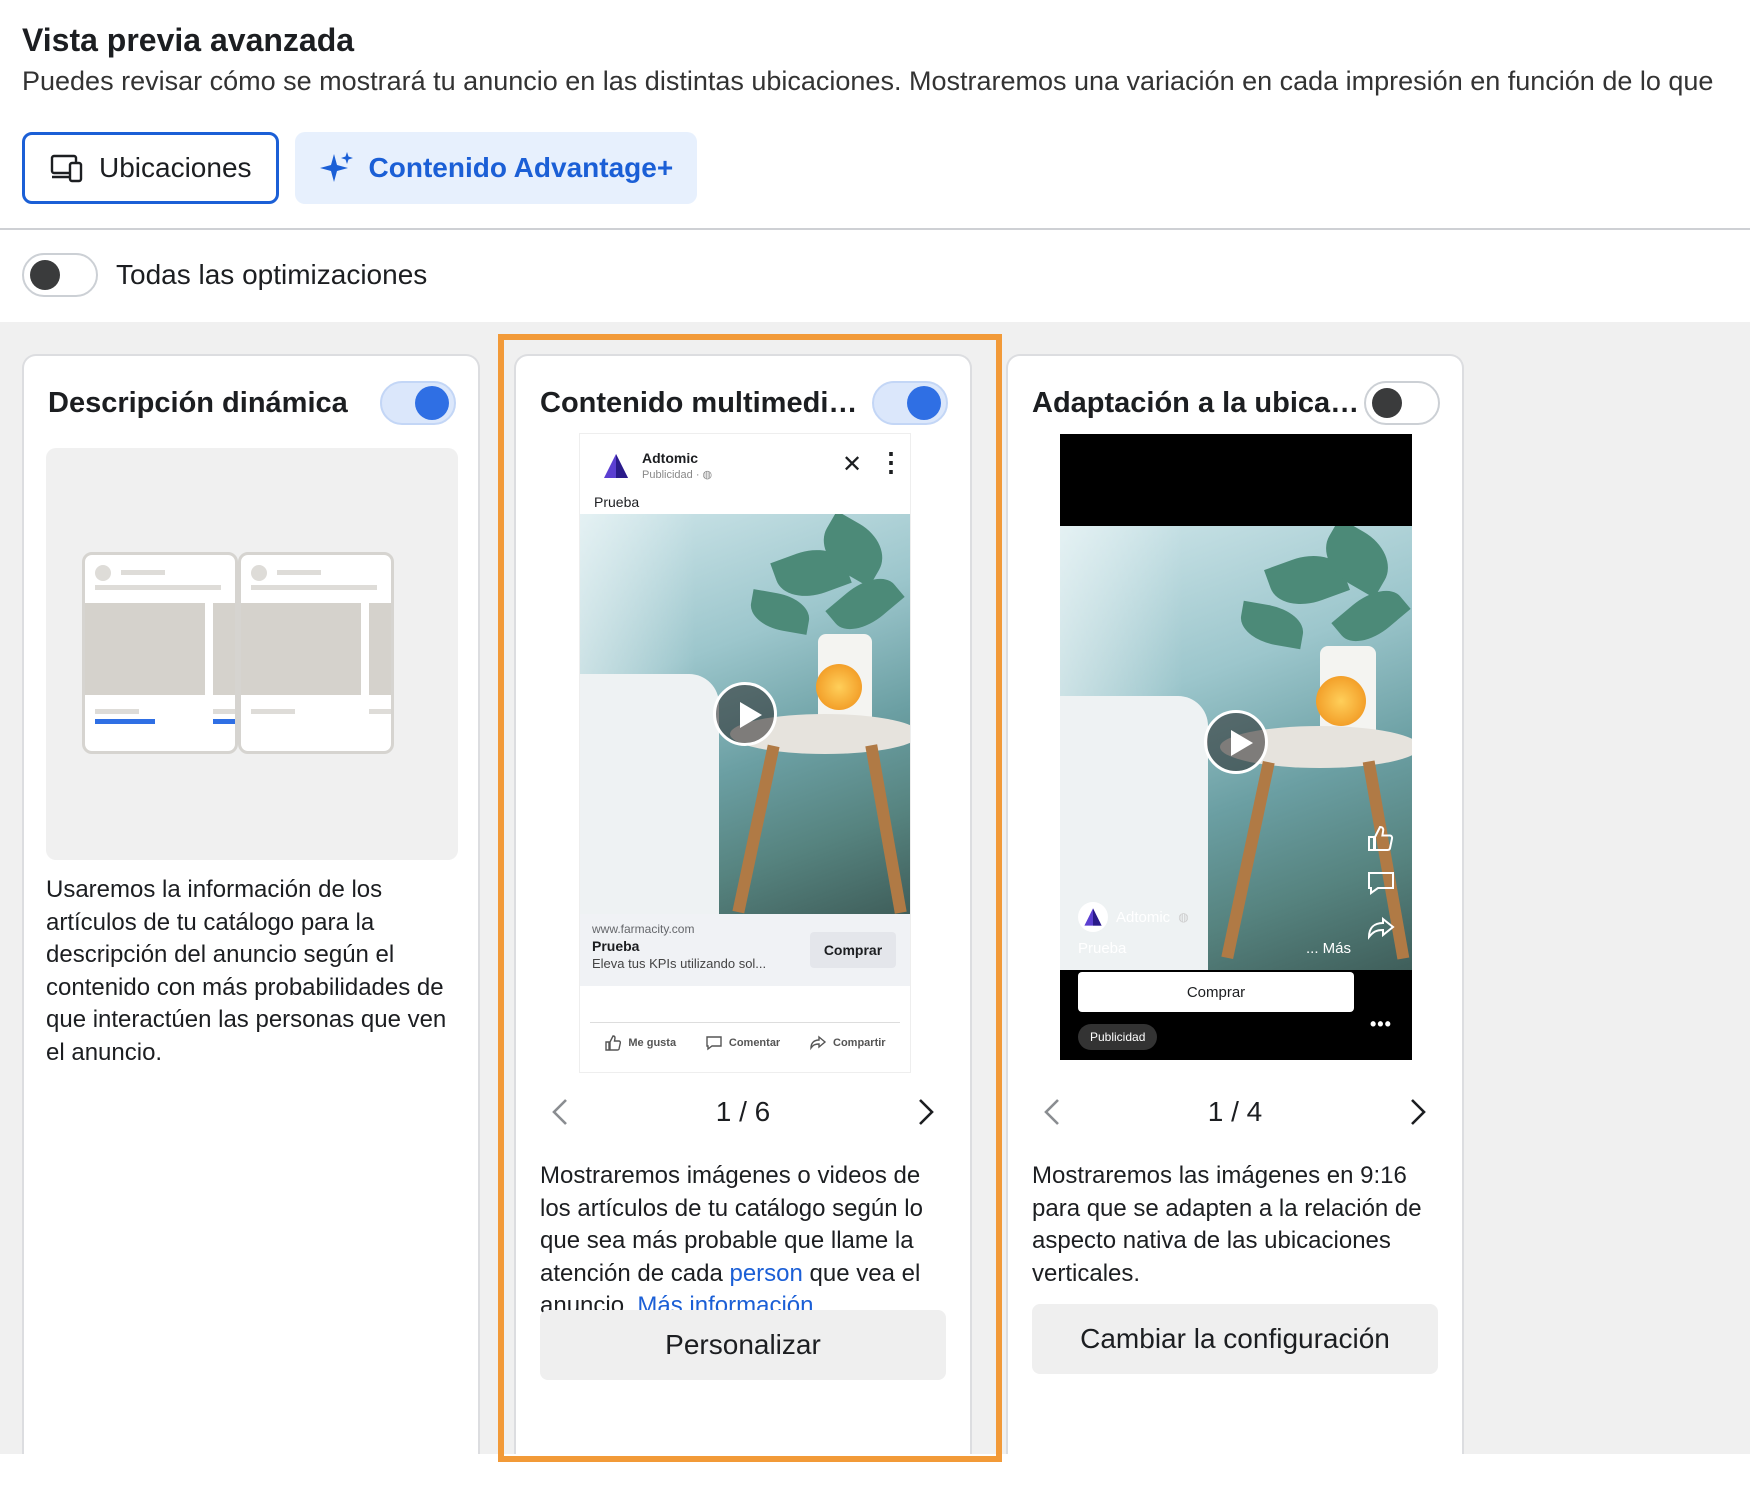  I want to click on close-icon: ✕, so click(852, 464).